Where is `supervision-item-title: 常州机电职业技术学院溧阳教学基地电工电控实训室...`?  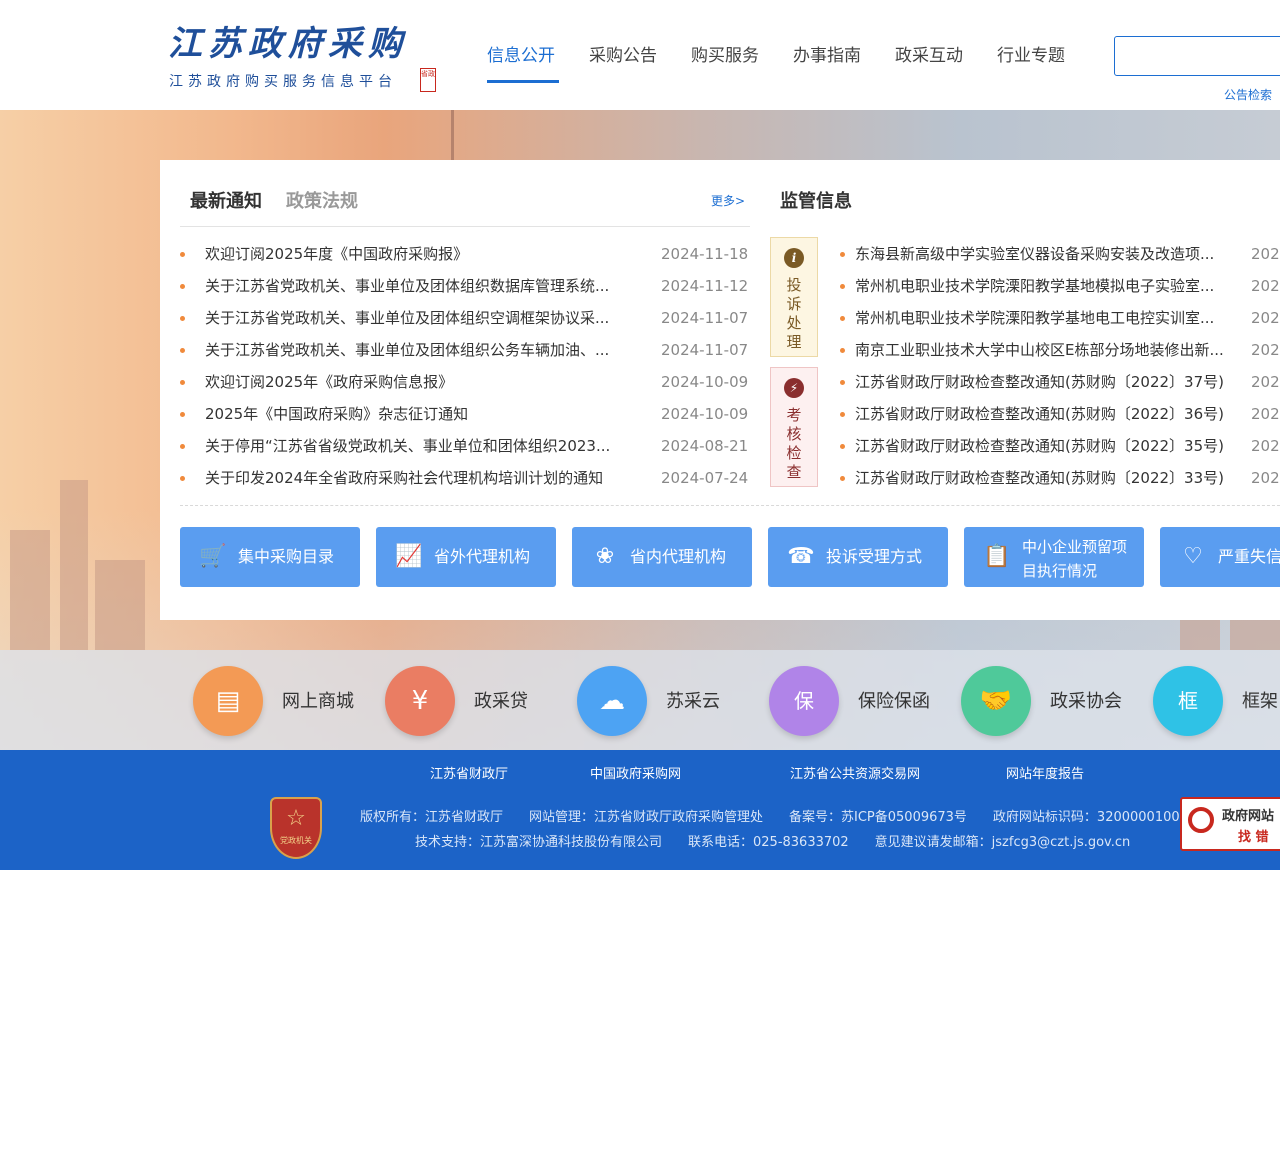 supervision-item-title: 常州机电职业技术学院溧阳教学基地电工电控实训室... is located at coordinates (1050, 318).